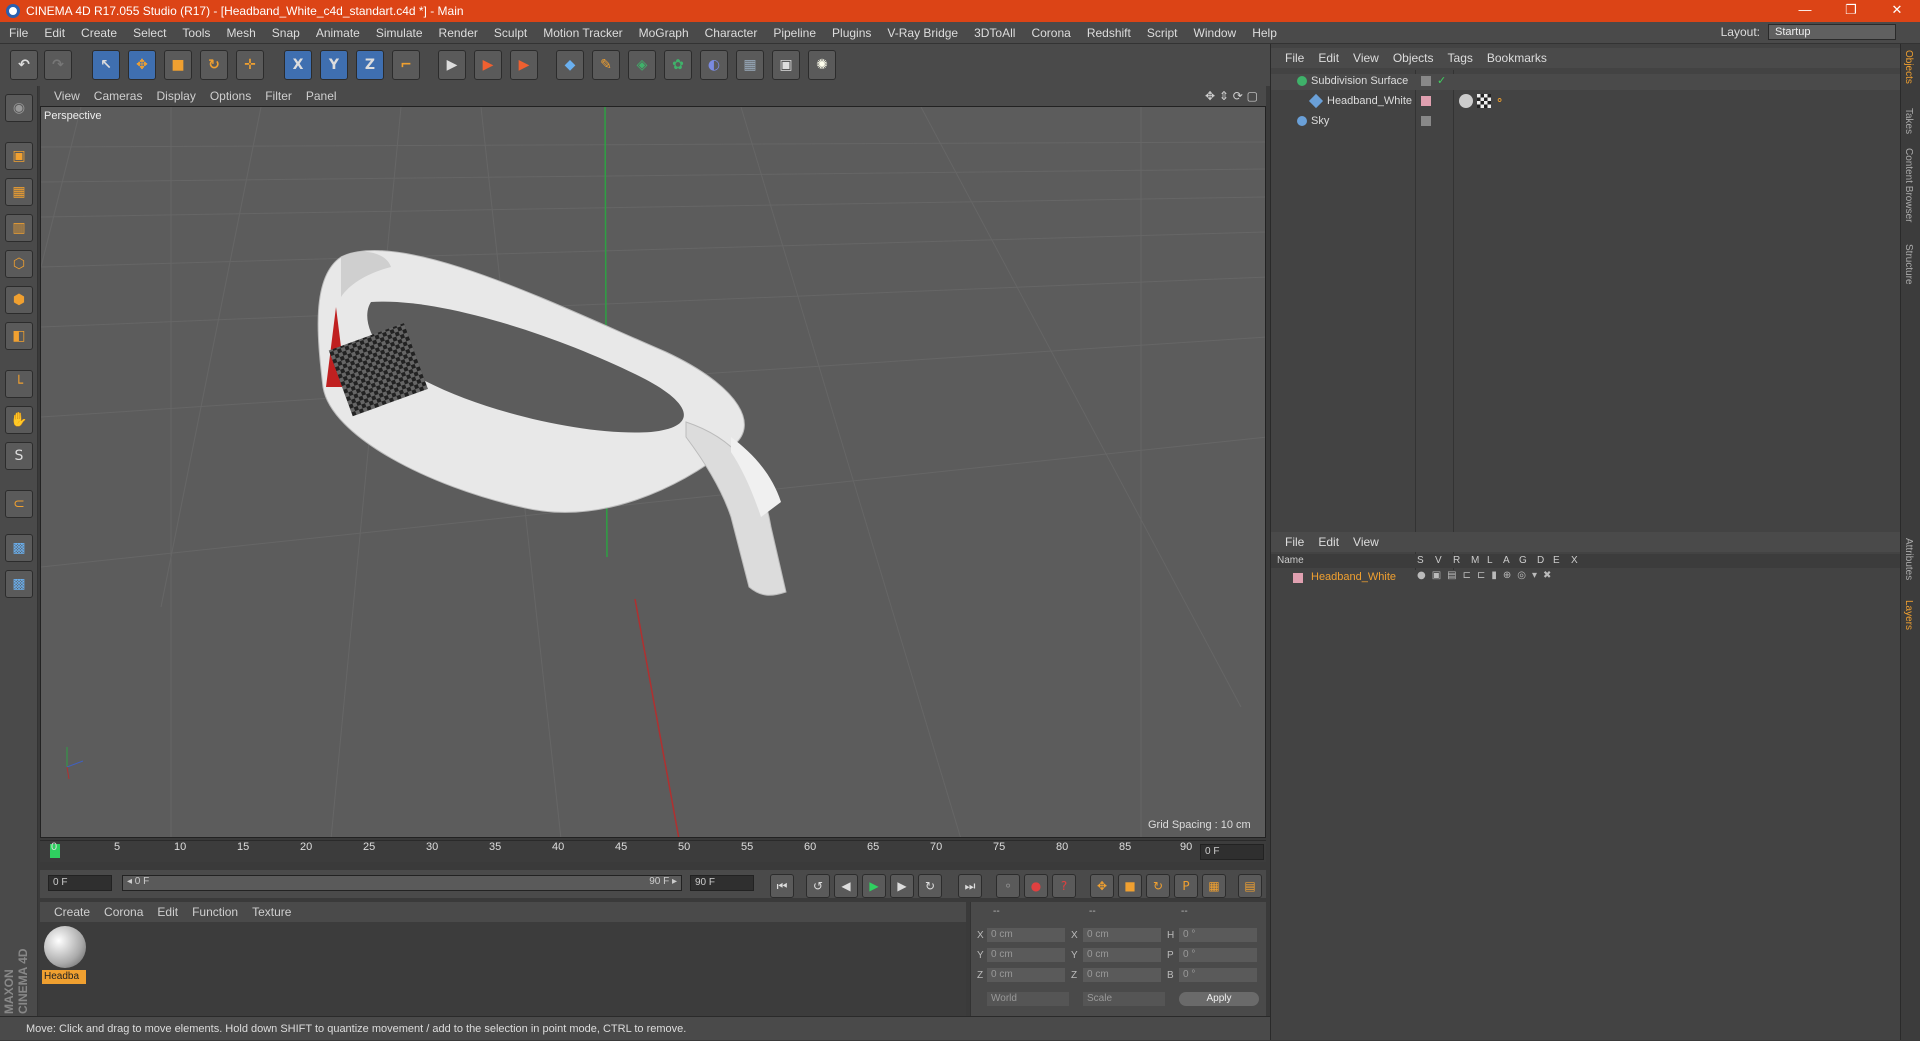  What do you see at coordinates (1369, 101) in the screenshot?
I see `object-name: Headband_White` at bounding box center [1369, 101].